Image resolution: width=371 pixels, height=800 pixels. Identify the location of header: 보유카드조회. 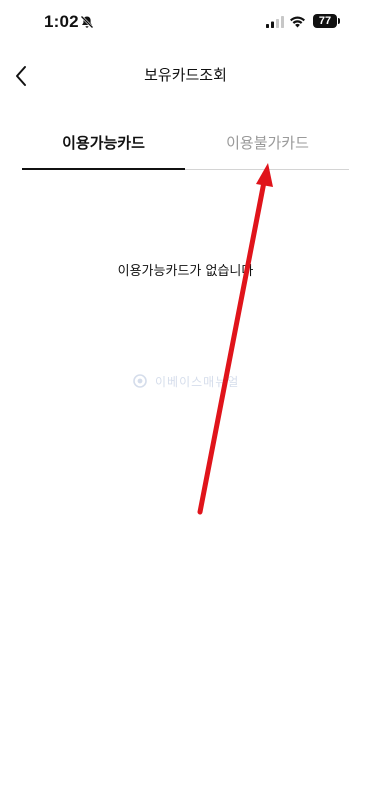
(185, 76).